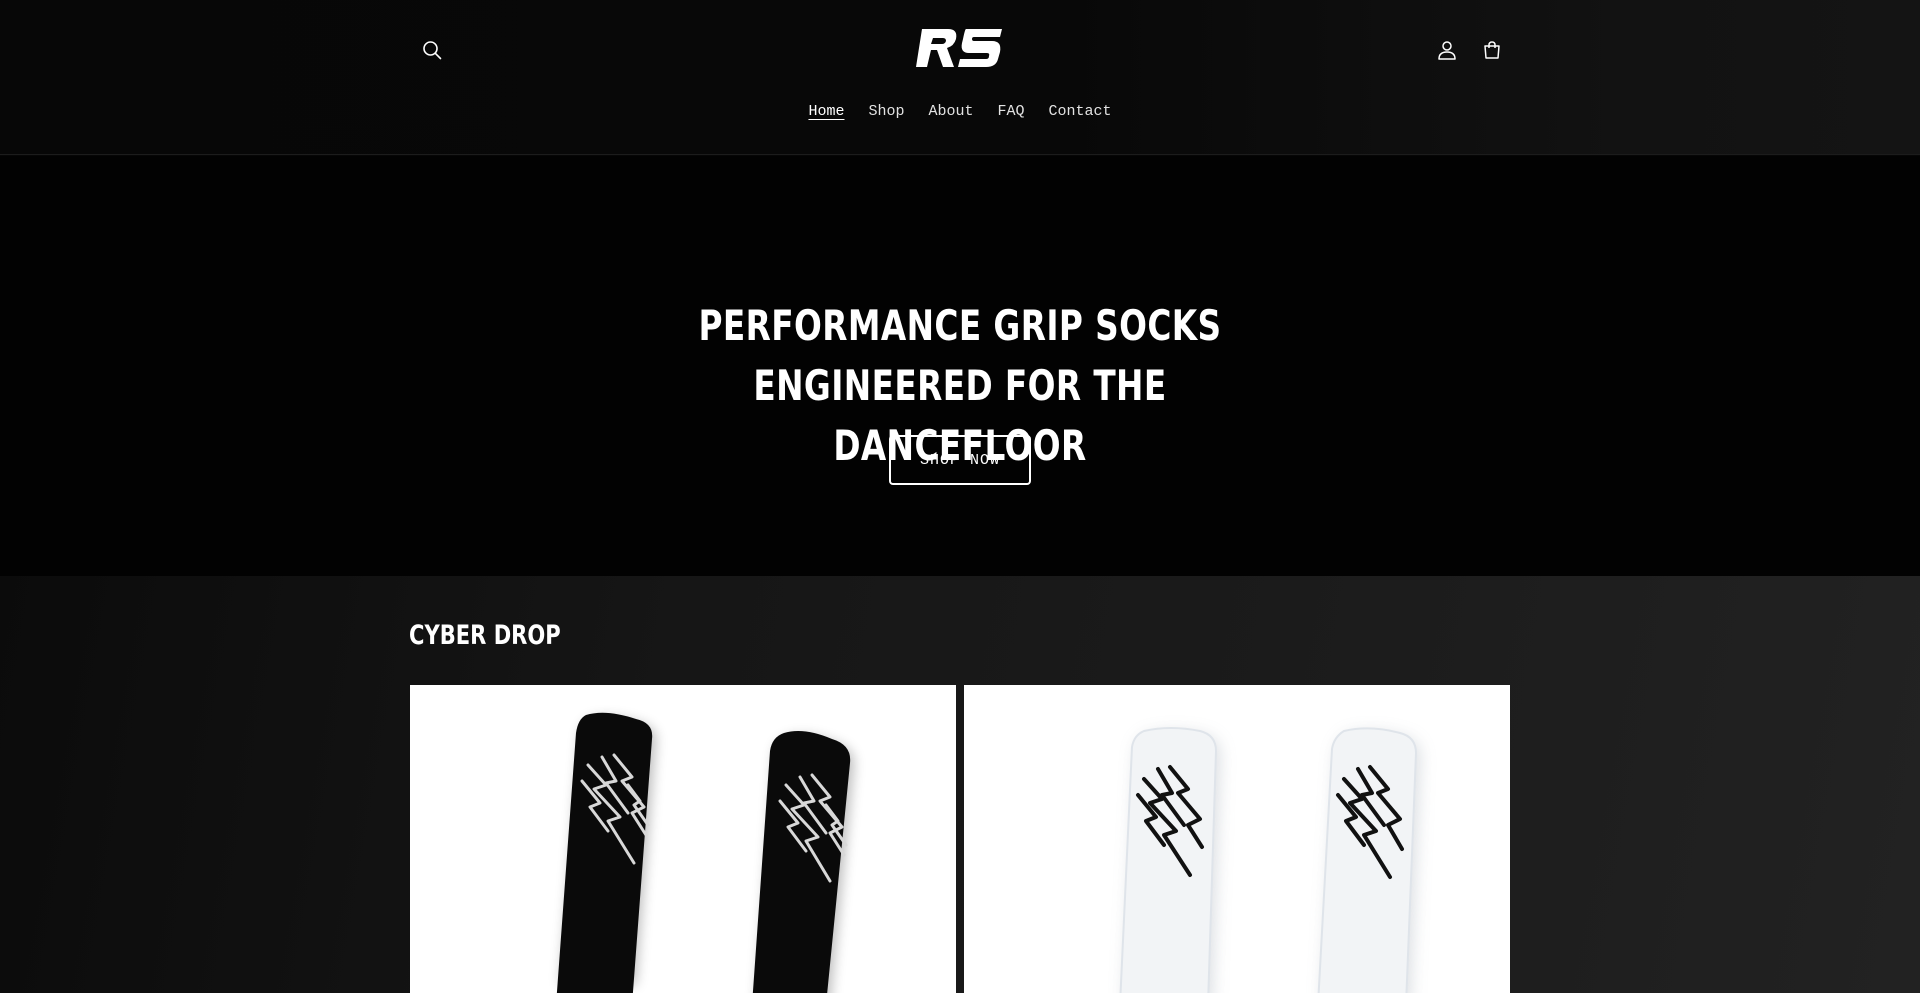  Describe the element at coordinates (826, 112) in the screenshot. I see `nav-item-home: Home` at that location.